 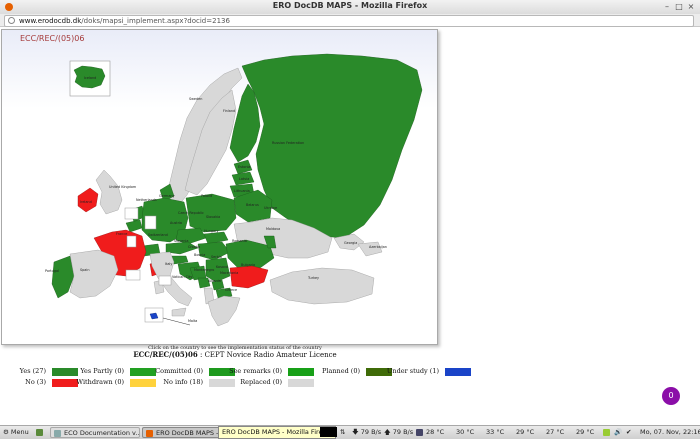 What do you see at coordinates (350, 243) in the screenshot?
I see `label-georgia: Georgia` at bounding box center [350, 243].